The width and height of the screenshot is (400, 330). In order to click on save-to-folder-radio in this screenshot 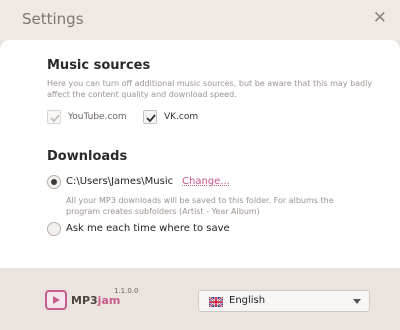, I will do `click(54, 182)`.